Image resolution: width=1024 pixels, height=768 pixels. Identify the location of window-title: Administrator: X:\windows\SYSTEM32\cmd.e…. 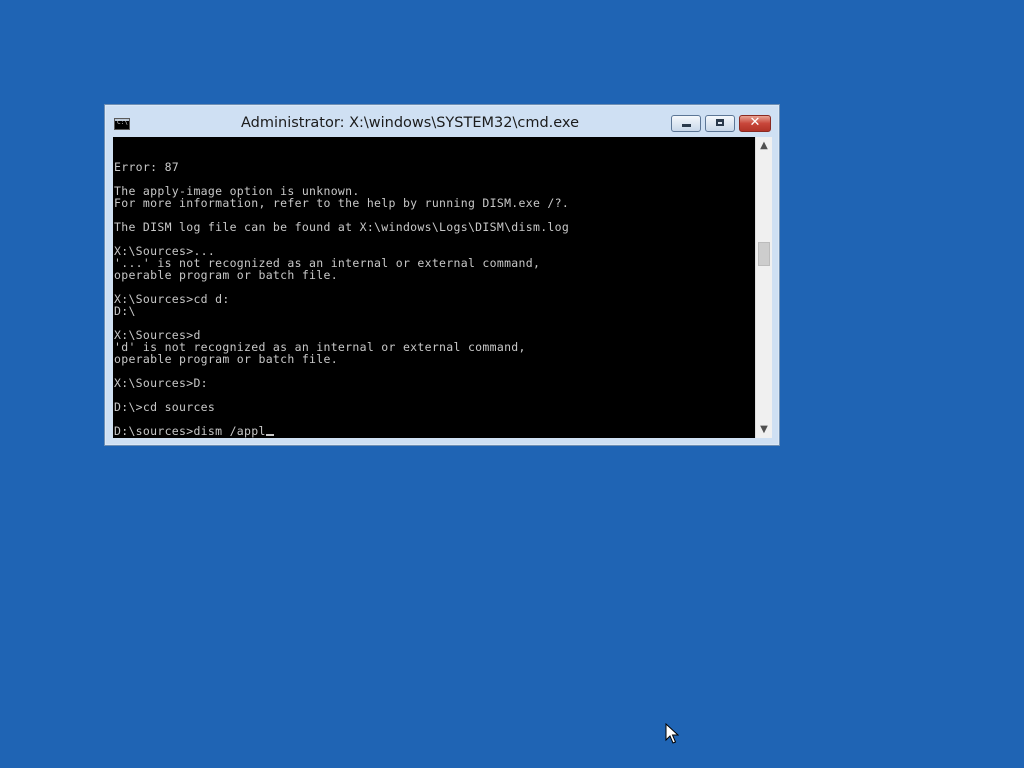
(409, 123).